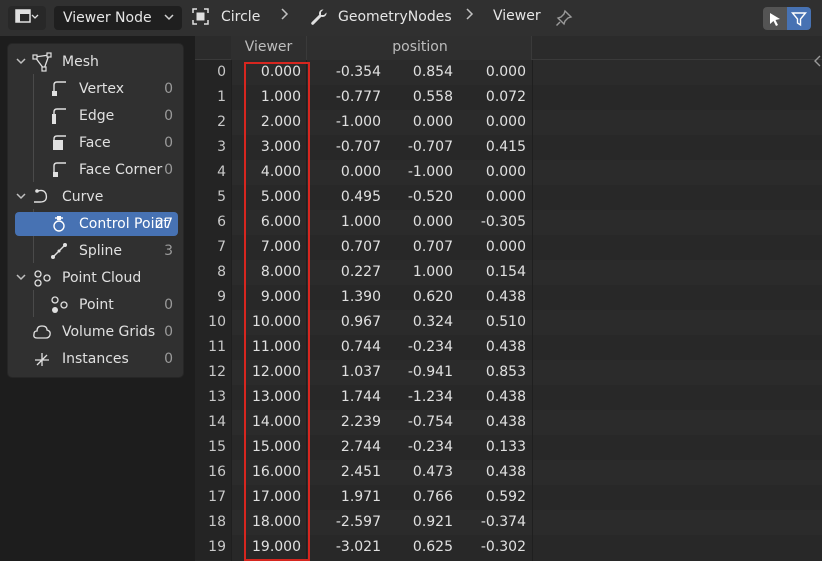  Describe the element at coordinates (96, 224) in the screenshot. I see `sidebar-item-control-point: Control Point 27` at that location.